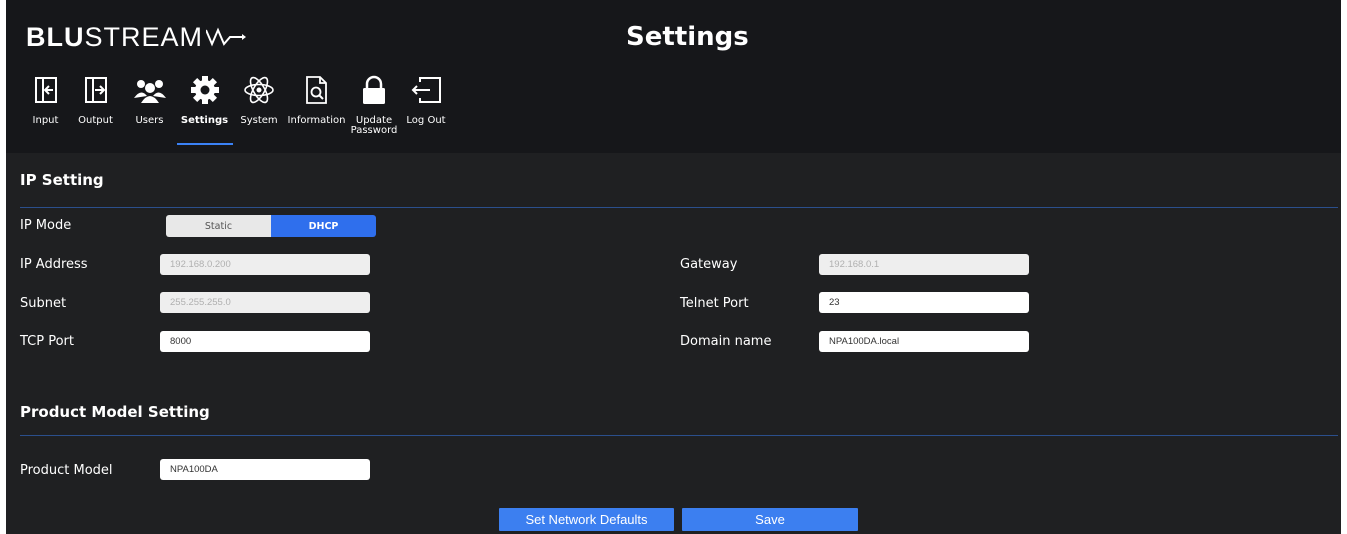 The image size is (1347, 534). What do you see at coordinates (226, 37) in the screenshot?
I see `logo-wave-arrow-icon` at bounding box center [226, 37].